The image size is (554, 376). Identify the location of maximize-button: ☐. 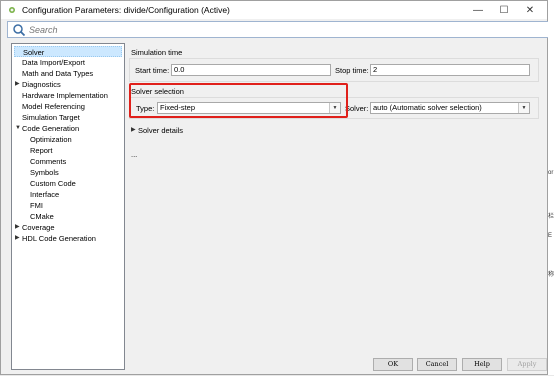
(504, 10).